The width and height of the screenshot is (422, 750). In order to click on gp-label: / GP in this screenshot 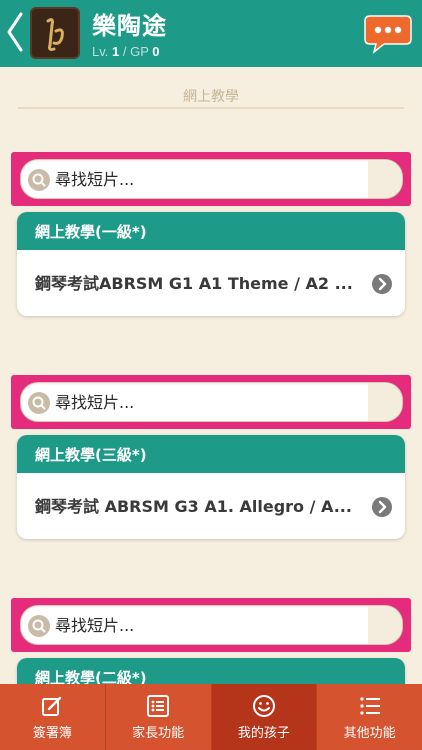, I will do `click(135, 51)`.